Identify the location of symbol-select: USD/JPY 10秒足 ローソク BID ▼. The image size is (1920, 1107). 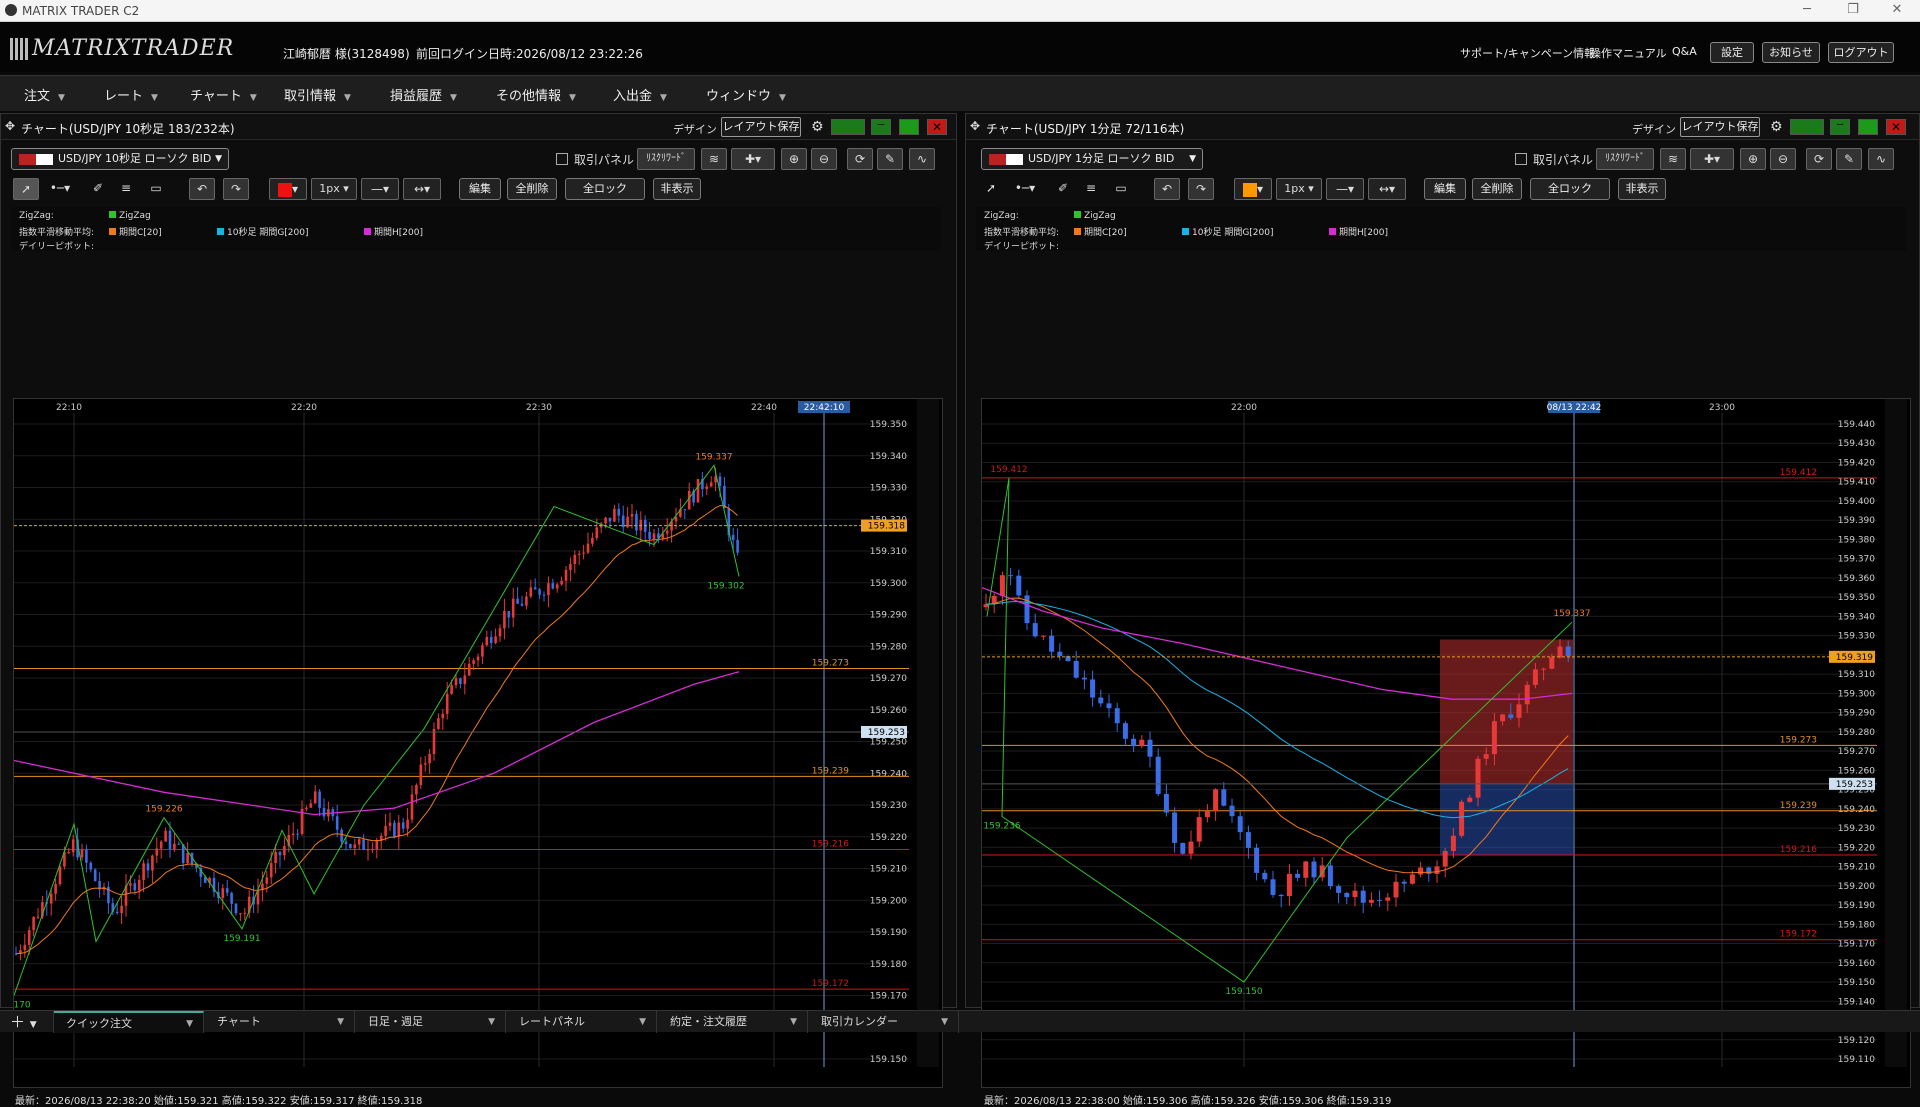
(120, 159).